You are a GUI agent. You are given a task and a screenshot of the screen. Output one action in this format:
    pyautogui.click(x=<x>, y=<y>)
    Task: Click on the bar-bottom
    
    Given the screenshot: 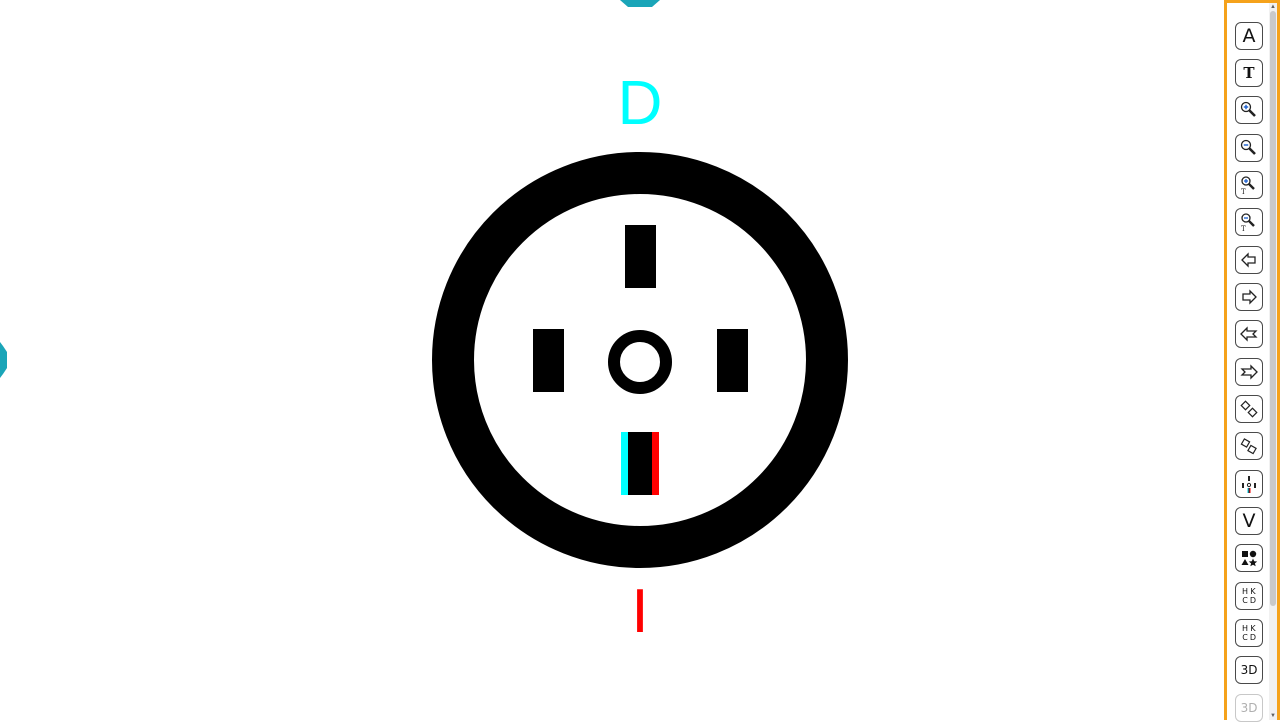 What is the action you would take?
    pyautogui.click(x=640, y=463)
    